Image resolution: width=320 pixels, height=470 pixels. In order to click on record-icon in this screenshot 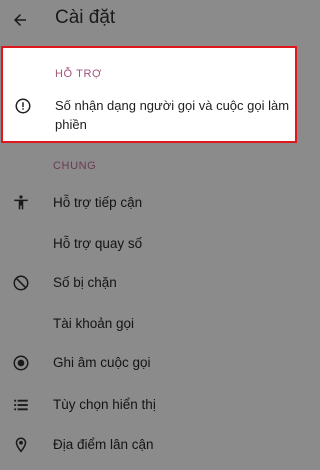, I will do `click(21, 363)`.